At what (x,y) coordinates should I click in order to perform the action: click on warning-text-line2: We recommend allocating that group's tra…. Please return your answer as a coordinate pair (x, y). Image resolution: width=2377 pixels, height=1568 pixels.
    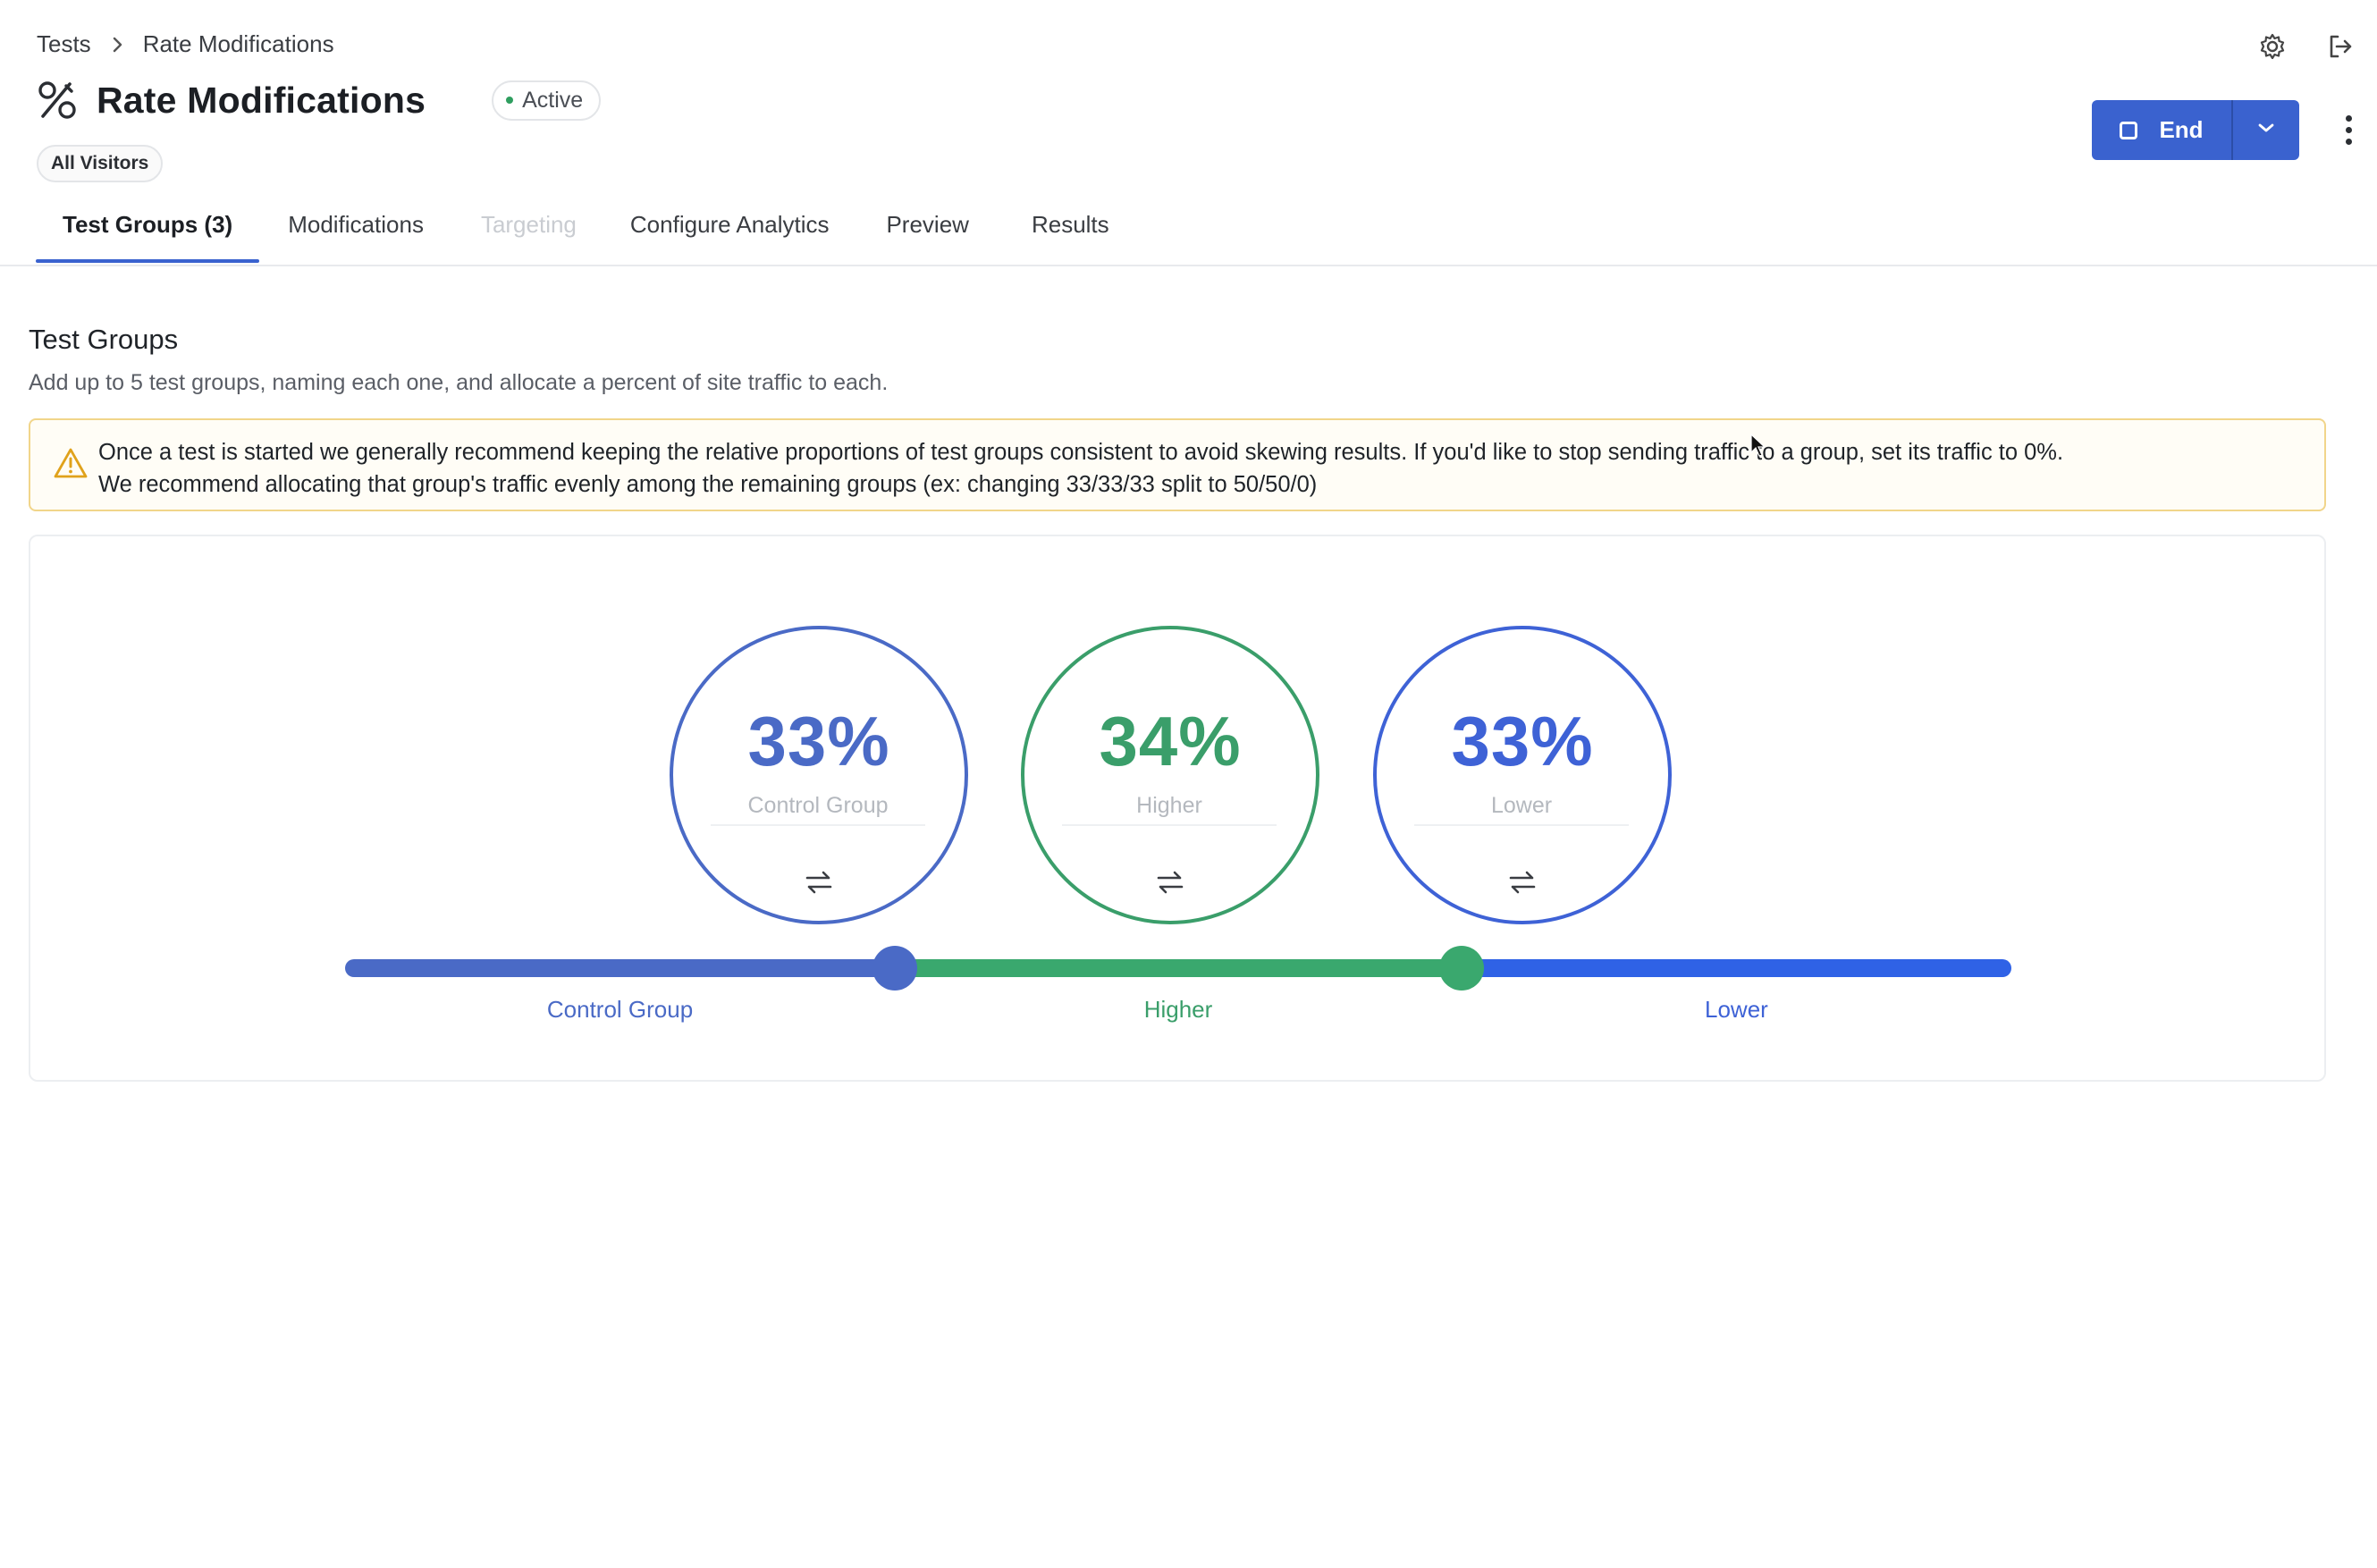
    Looking at the image, I should click on (708, 484).